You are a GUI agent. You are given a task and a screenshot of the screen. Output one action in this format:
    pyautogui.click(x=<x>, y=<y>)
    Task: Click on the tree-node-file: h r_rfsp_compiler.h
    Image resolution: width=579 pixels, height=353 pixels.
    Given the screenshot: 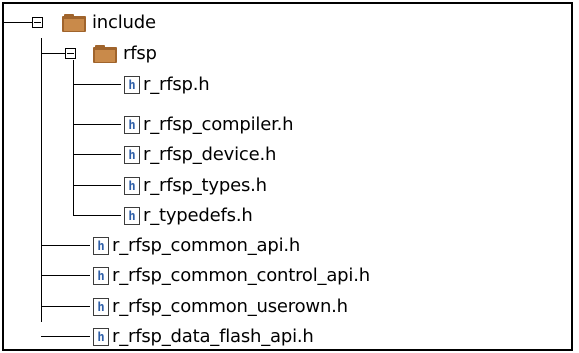 What is the action you would take?
    pyautogui.click(x=209, y=124)
    